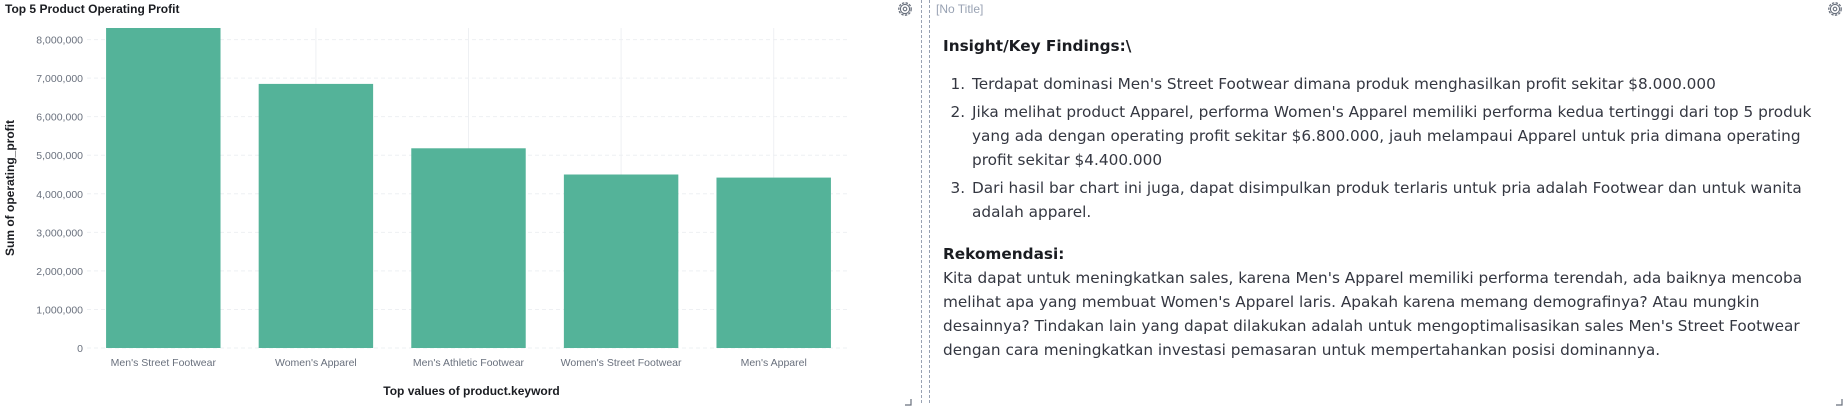  I want to click on panel-title: [No Title], so click(960, 9).